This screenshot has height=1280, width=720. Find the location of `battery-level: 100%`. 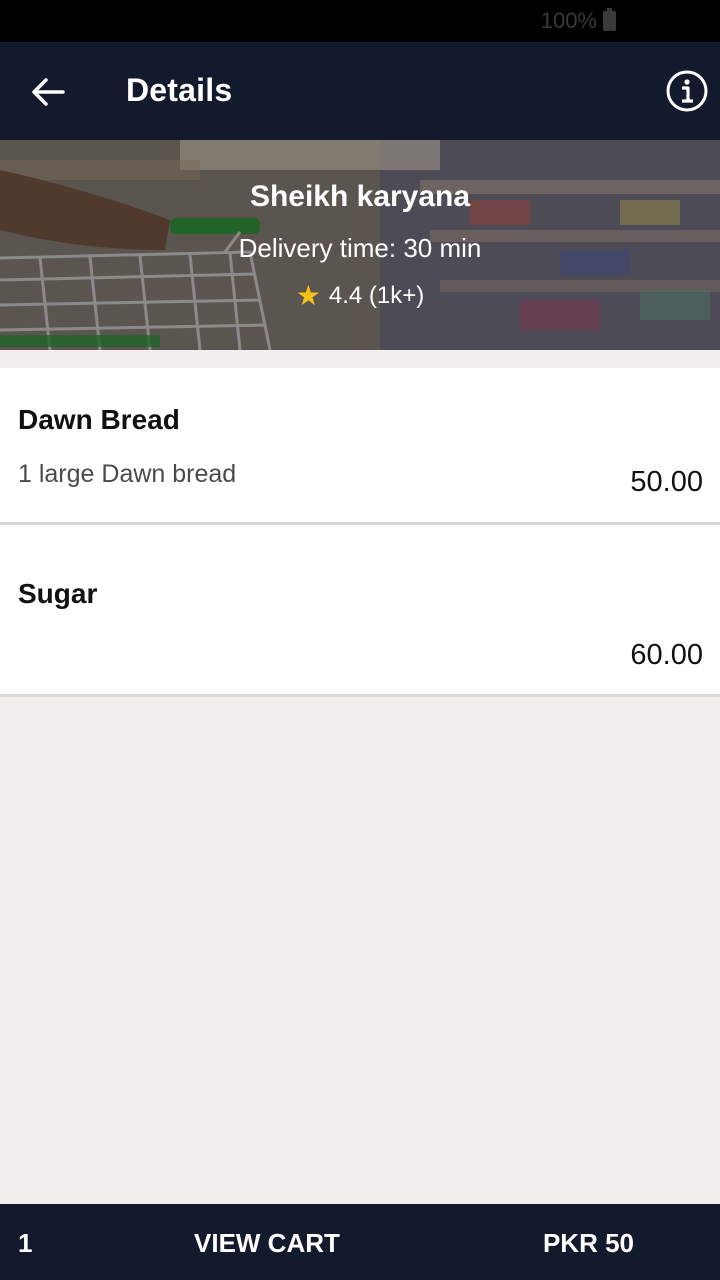

battery-level: 100% is located at coordinates (568, 20).